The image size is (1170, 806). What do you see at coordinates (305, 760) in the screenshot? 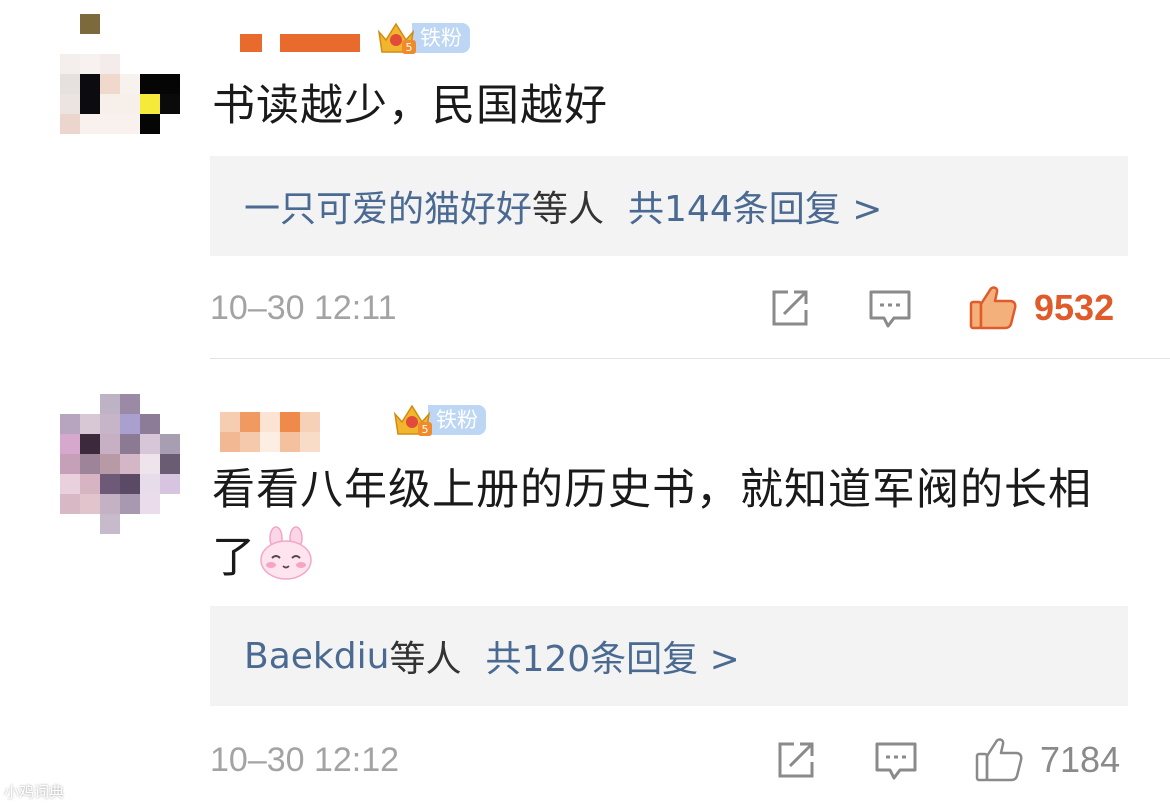
I see `timestamp: 10–30 12:12` at bounding box center [305, 760].